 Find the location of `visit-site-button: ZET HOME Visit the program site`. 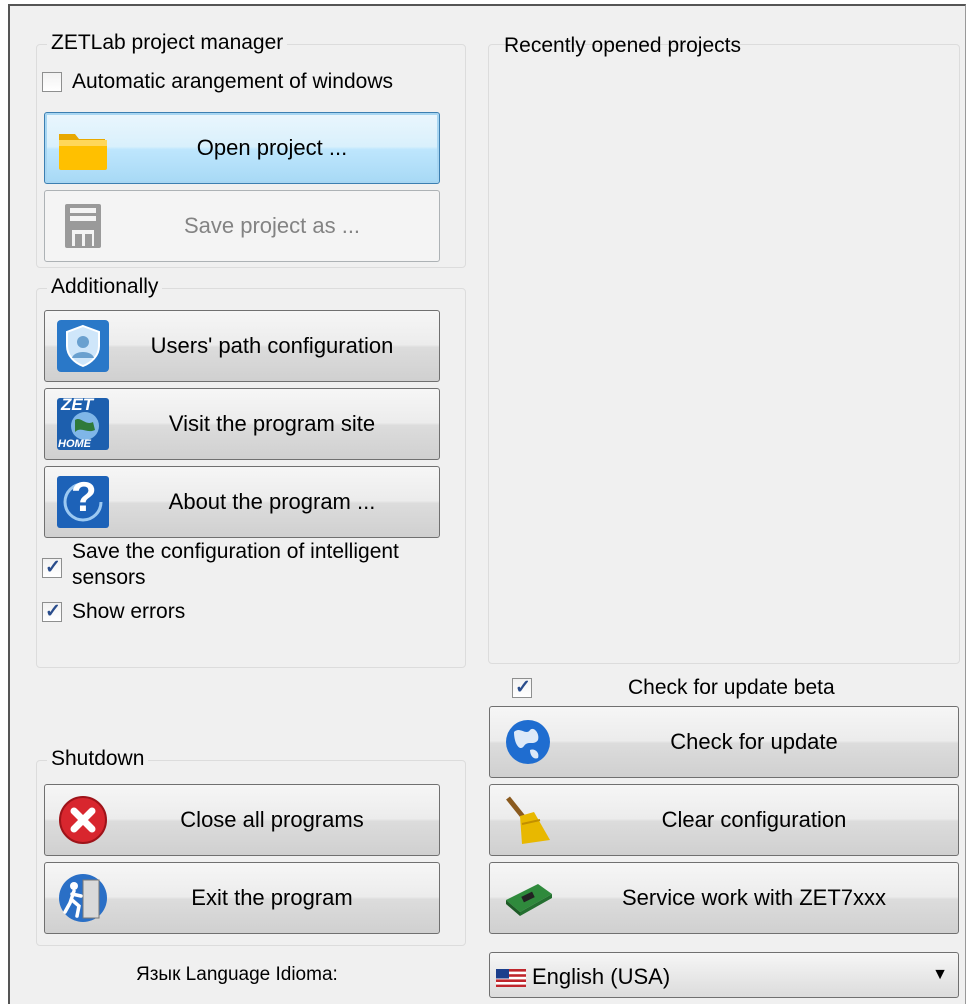

visit-site-button: ZET HOME Visit the program site is located at coordinates (242, 424).